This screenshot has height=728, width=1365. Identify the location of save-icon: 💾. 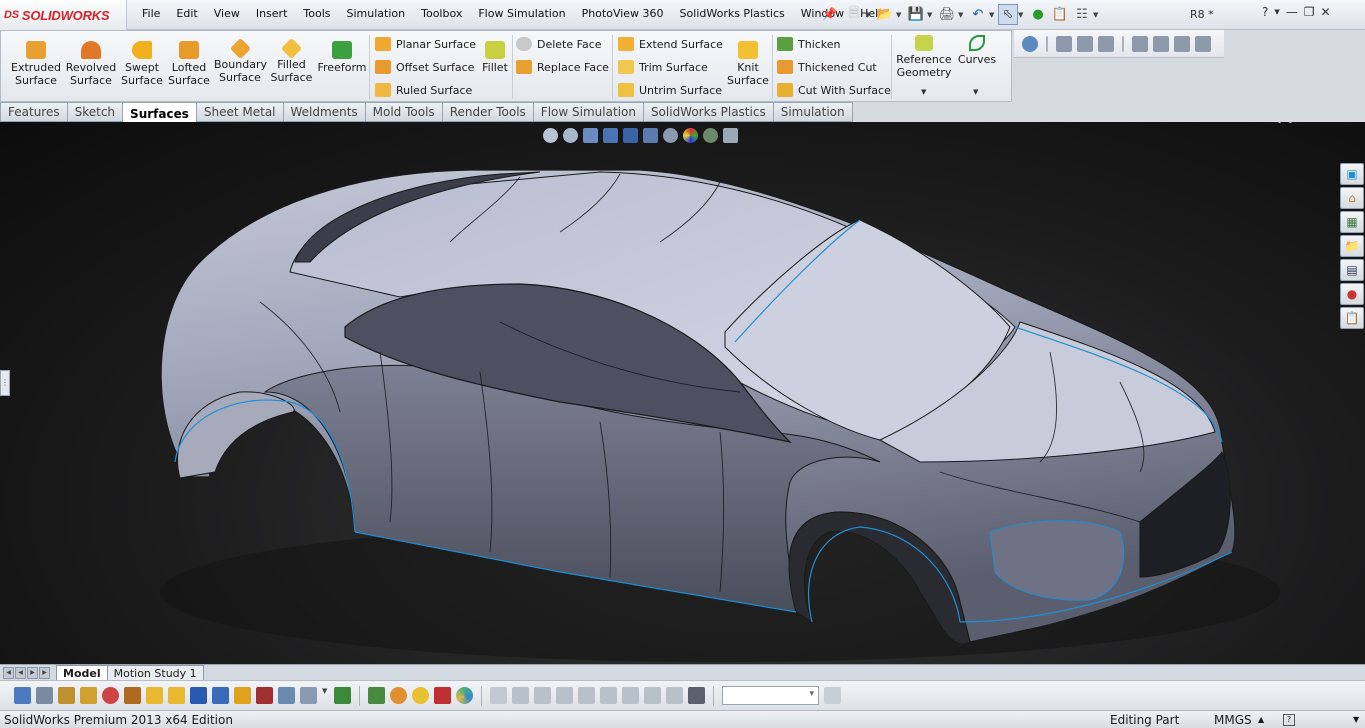
(916, 14).